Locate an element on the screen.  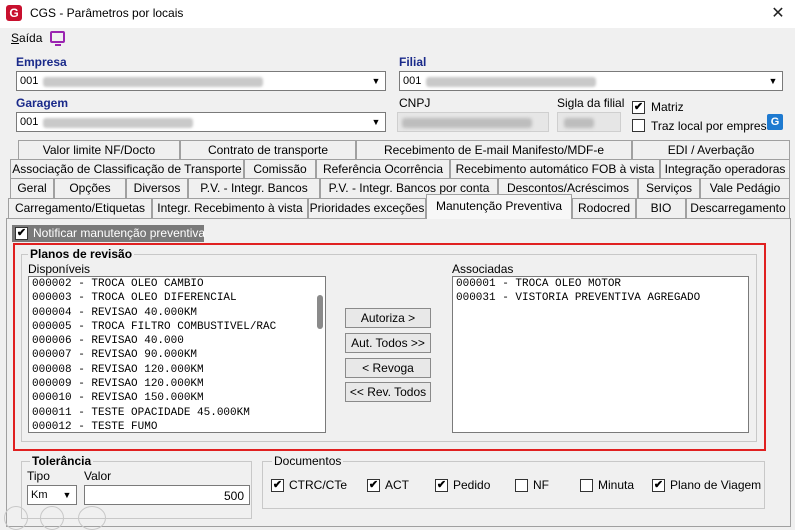
scrollbar-thumb is located at coordinates (320, 312).